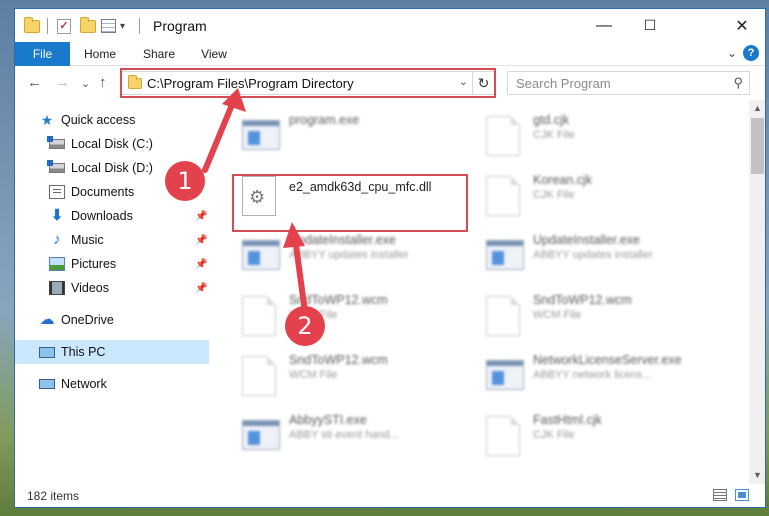 This screenshot has width=769, height=516. Describe the element at coordinates (108, 26) in the screenshot. I see `view-icon` at that location.